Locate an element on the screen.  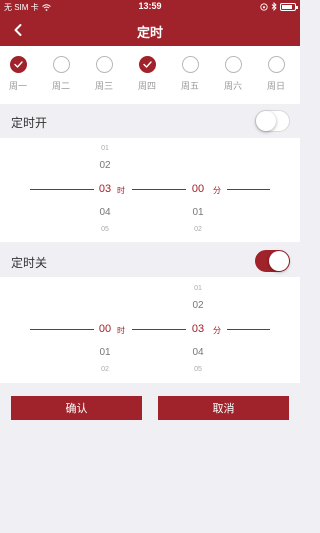
timer-on-label: 定时开 is located at coordinates (29, 123).